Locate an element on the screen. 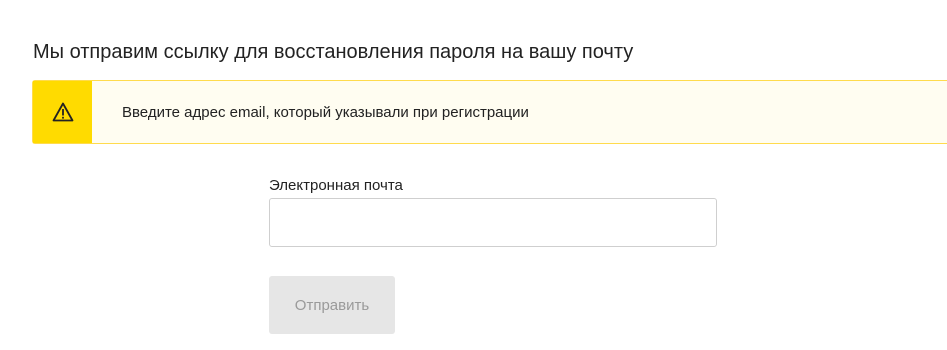 The image size is (947, 350). warning-triangle-icon is located at coordinates (62, 112).